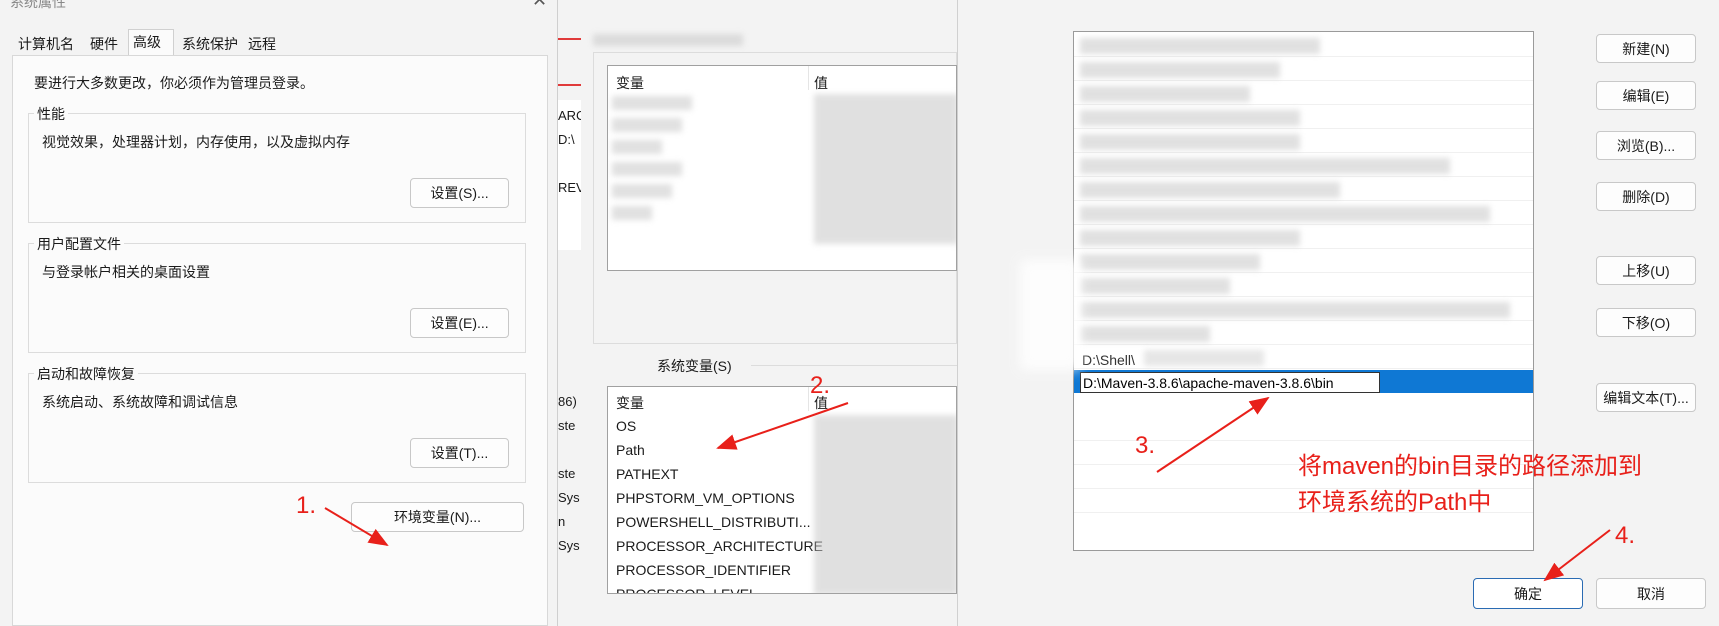  I want to click on move-up-button: 上移(U), so click(1646, 270).